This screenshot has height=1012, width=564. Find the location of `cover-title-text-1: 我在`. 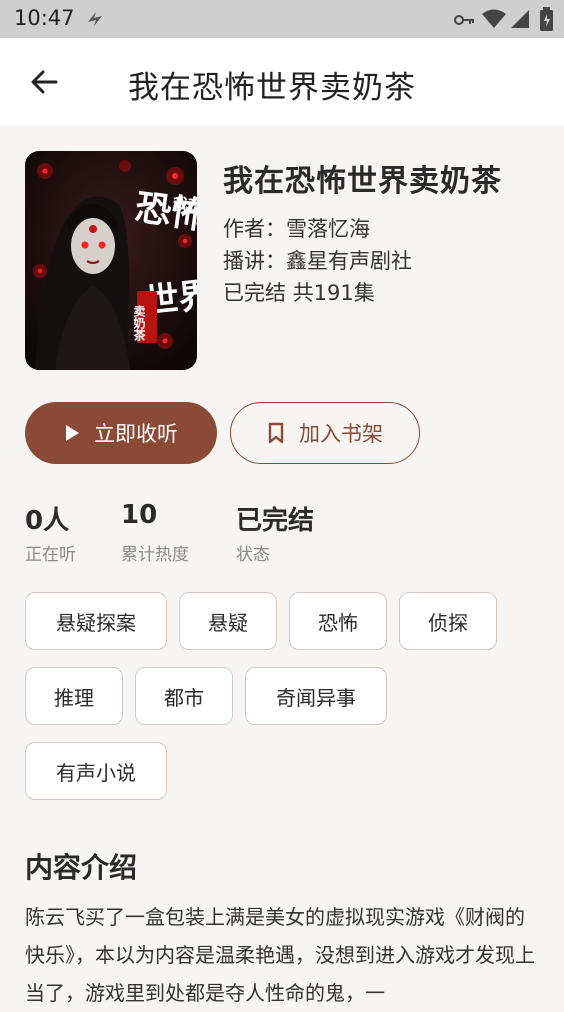

cover-title-text-1: 我在 is located at coordinates (185, 204).